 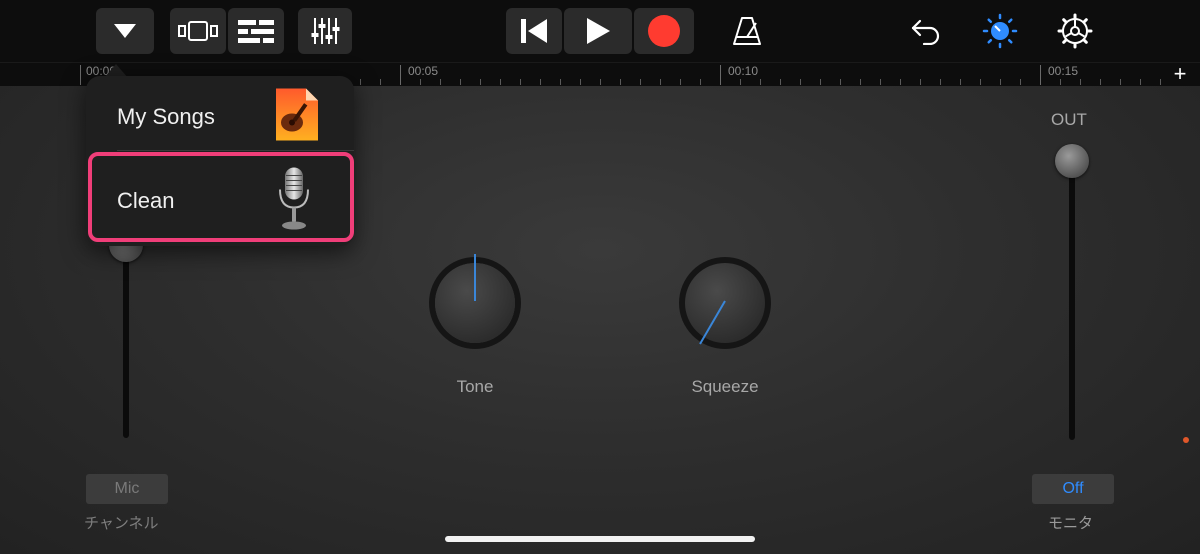 What do you see at coordinates (1073, 489) in the screenshot?
I see `monitor-button: Off` at bounding box center [1073, 489].